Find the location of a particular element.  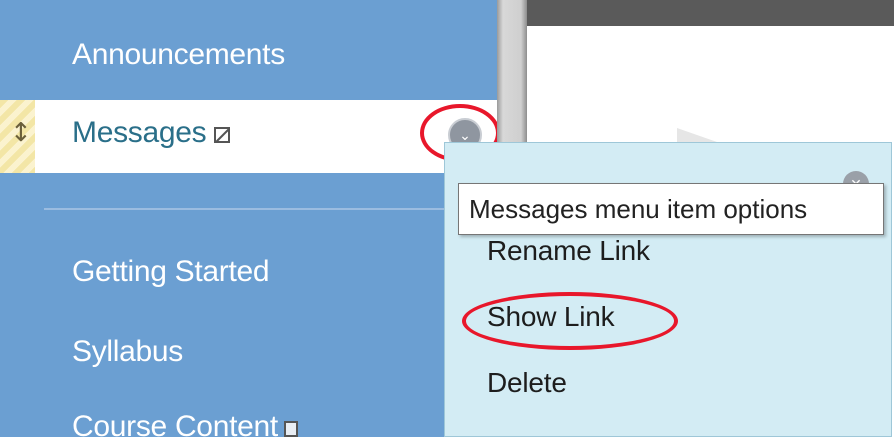

sidebar-item-label: Announcements is located at coordinates (178, 54).